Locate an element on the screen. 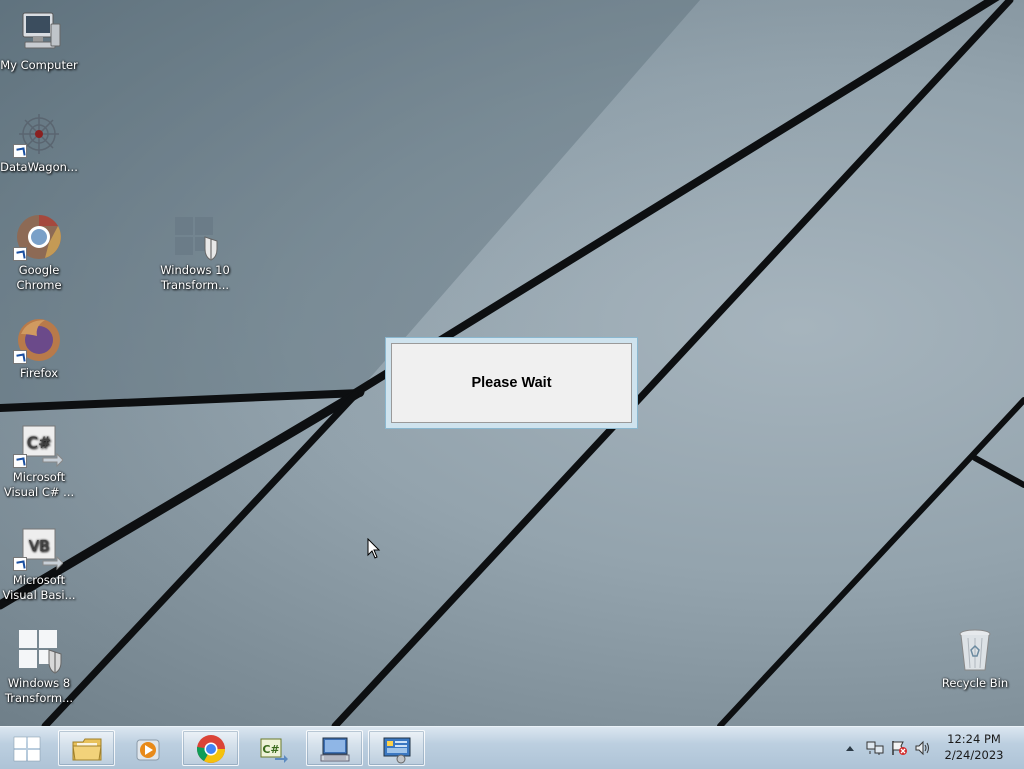 The width and height of the screenshot is (1024, 769). folder-icon is located at coordinates (87, 749).